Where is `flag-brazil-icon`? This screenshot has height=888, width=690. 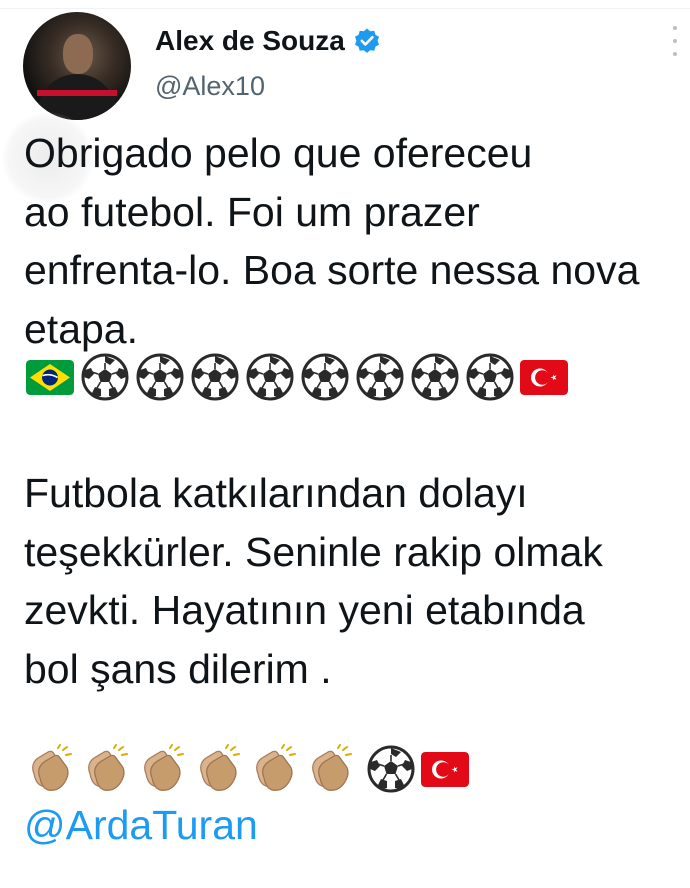 flag-brazil-icon is located at coordinates (50, 377).